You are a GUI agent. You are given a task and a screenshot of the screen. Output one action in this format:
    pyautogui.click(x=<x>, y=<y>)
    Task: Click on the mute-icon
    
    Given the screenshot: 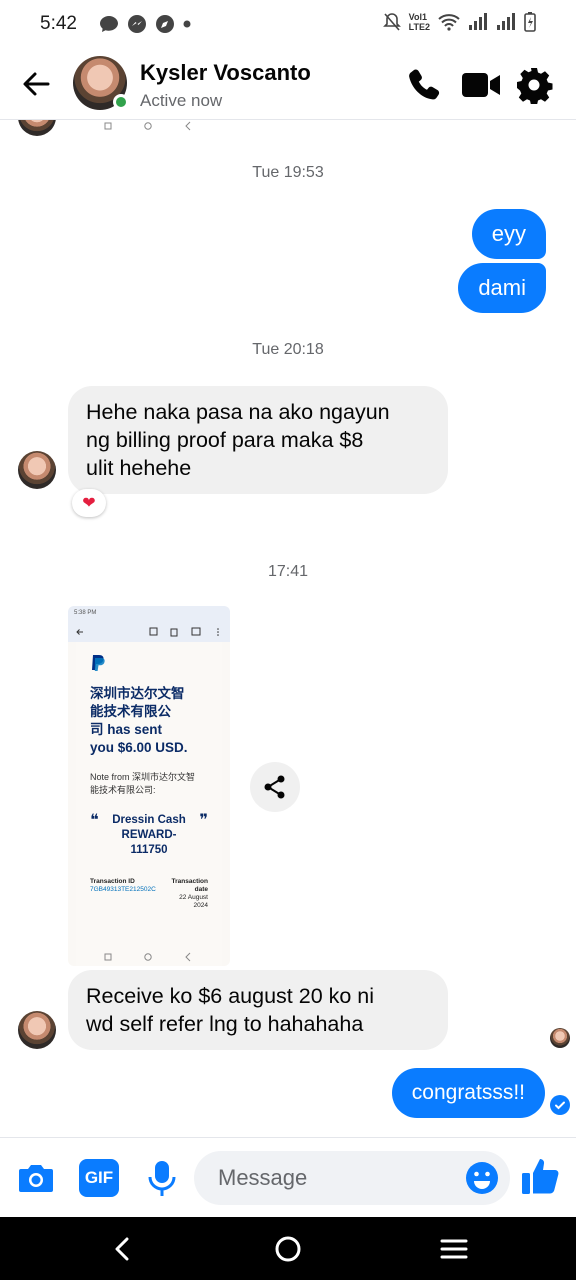 What is the action you would take?
    pyautogui.click(x=391, y=22)
    